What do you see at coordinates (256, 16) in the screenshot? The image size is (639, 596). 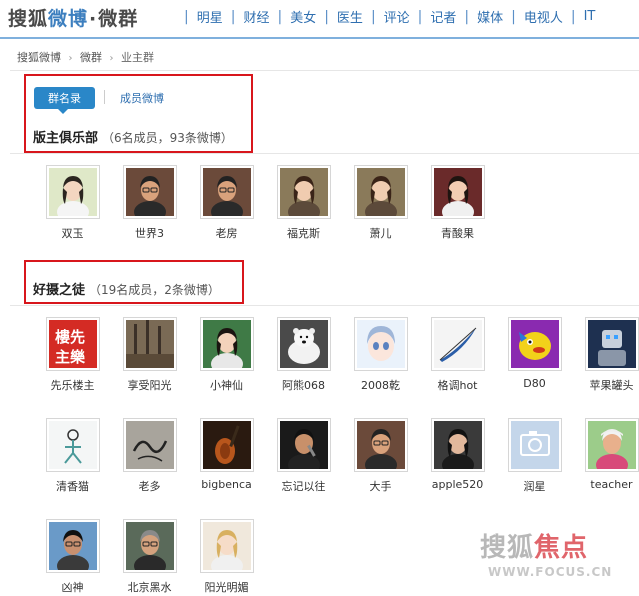 I see `nav-item-caijing: 财经` at bounding box center [256, 16].